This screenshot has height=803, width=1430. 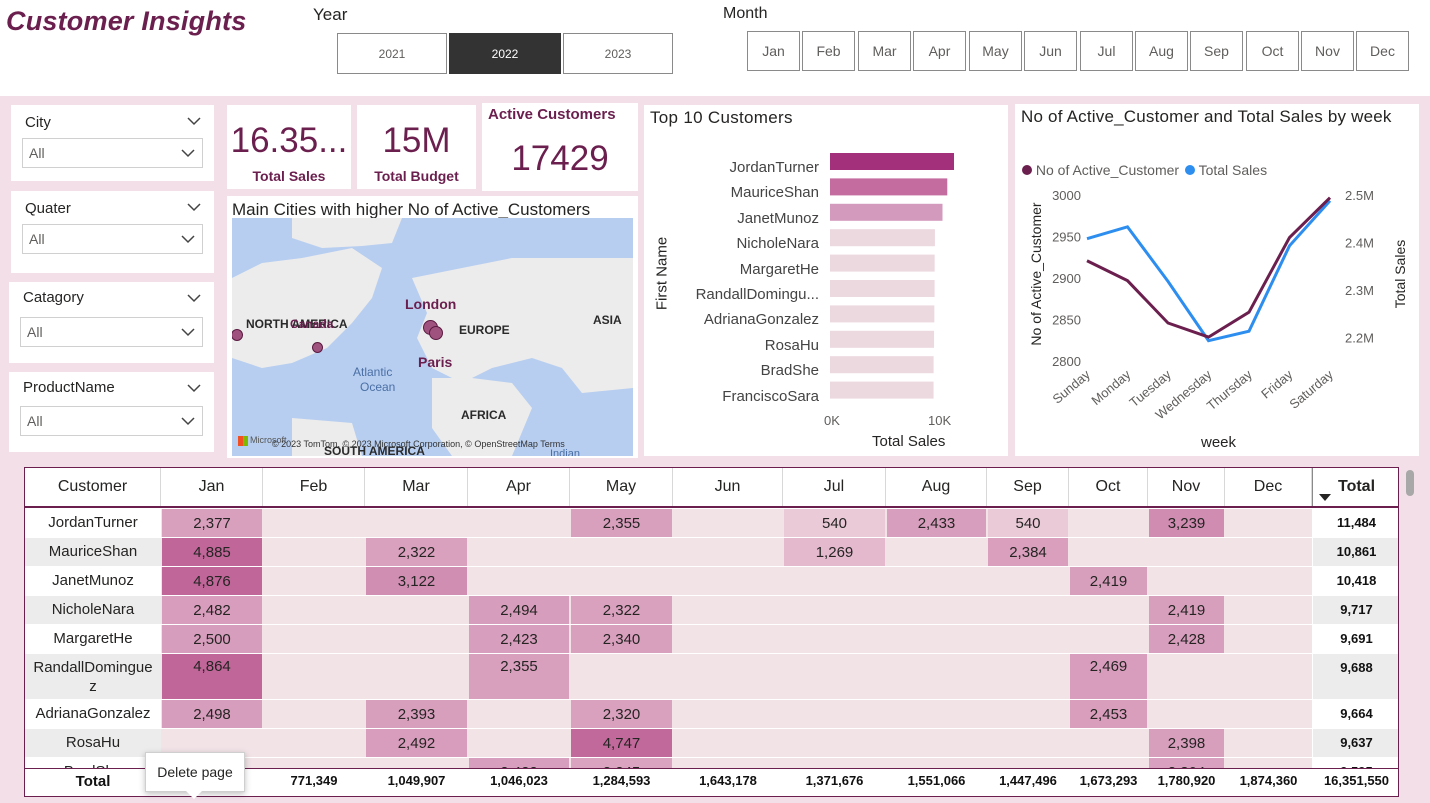 I want to click on column-header: Feb, so click(x=314, y=487).